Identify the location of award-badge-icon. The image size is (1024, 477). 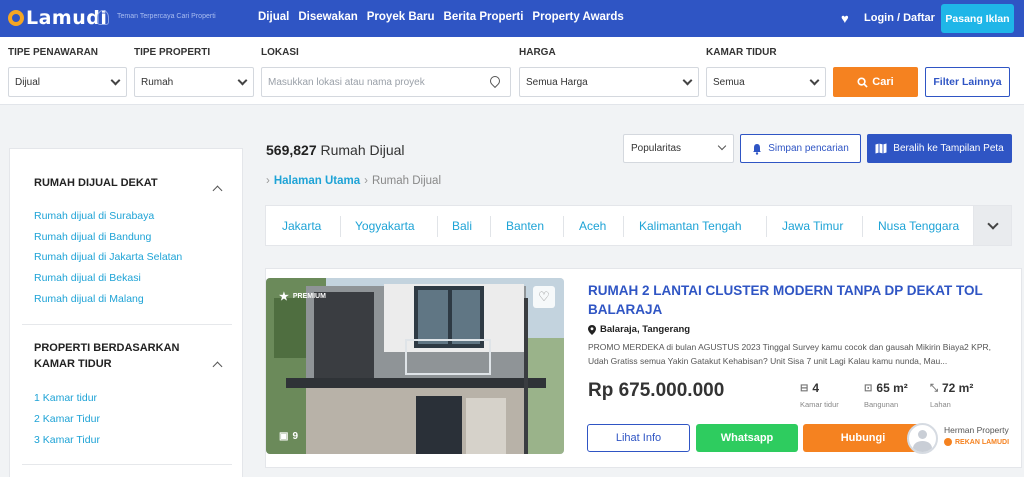
(103, 17).